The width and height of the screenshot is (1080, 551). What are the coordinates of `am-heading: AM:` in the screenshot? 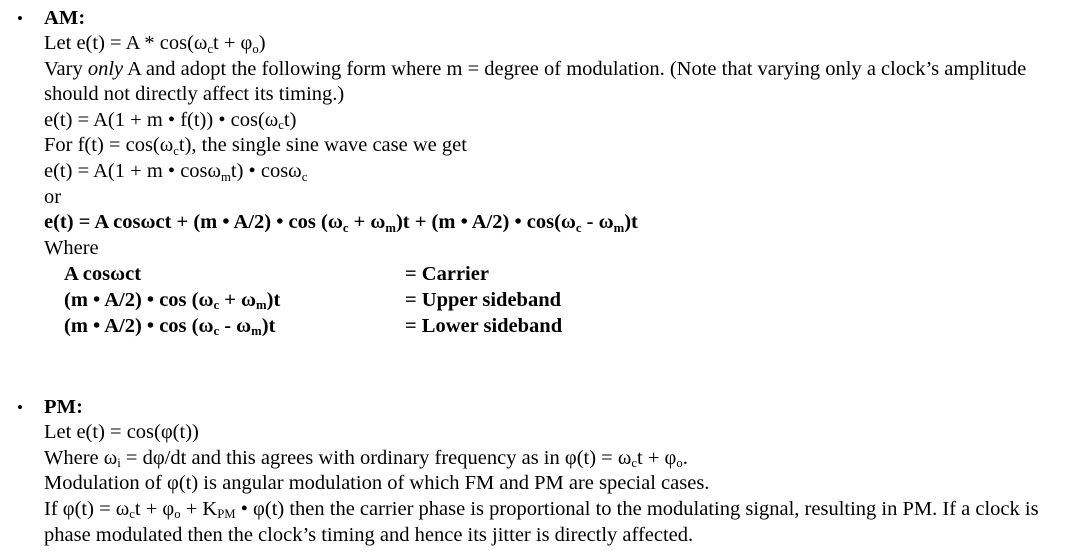 It's located at (65, 18).